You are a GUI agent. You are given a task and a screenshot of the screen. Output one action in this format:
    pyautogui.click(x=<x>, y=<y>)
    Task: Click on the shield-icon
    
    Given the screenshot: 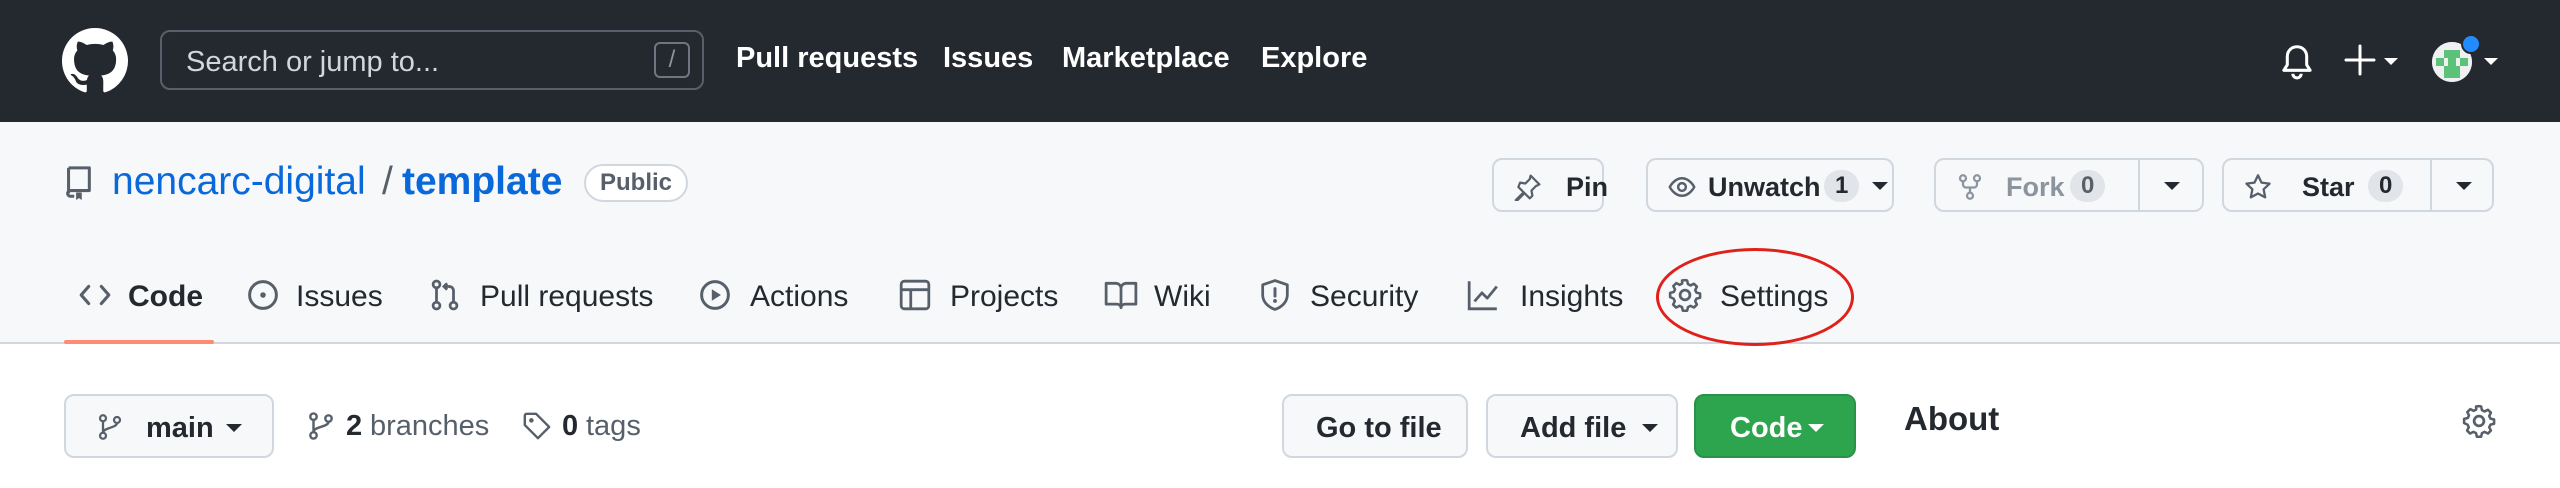 What is the action you would take?
    pyautogui.click(x=1275, y=295)
    